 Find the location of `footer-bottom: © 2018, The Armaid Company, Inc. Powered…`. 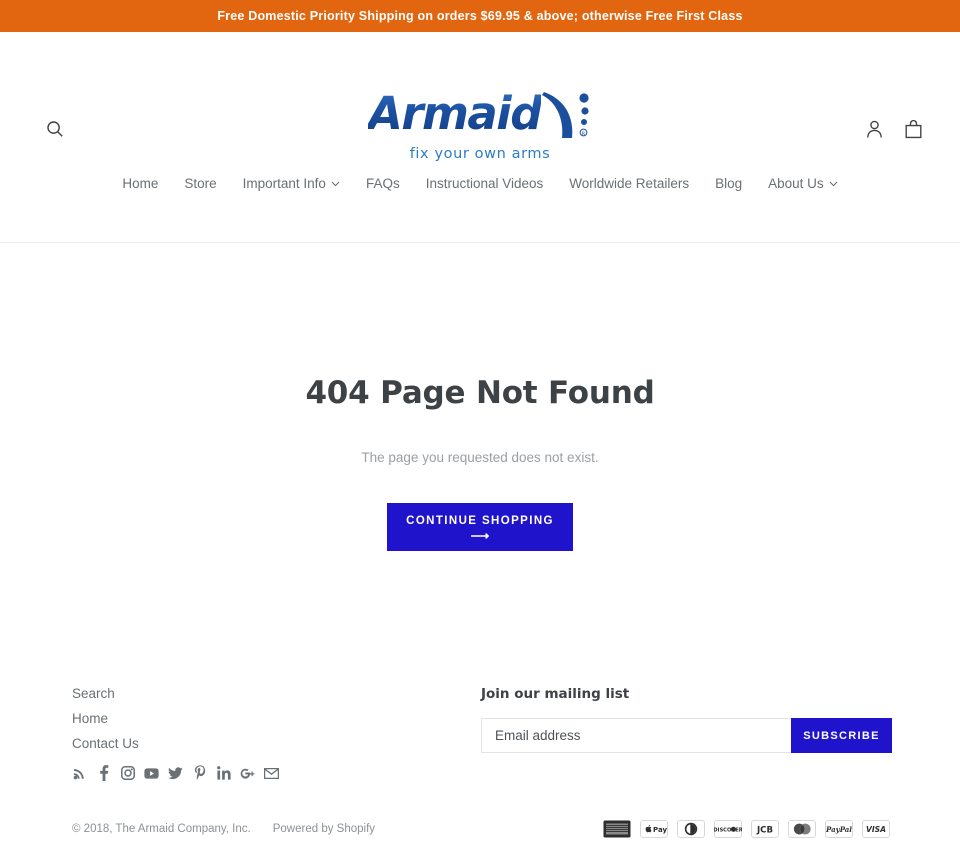

footer-bottom: © 2018, The Armaid Company, Inc. Powered… is located at coordinates (480, 828).